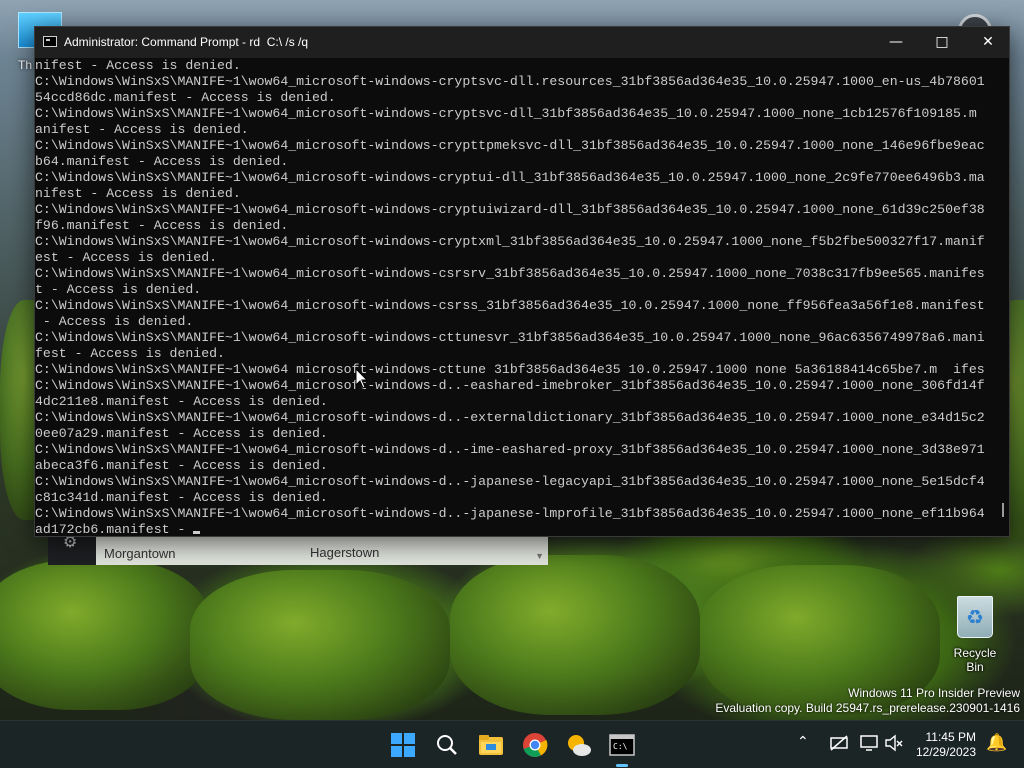 This screenshot has height=768, width=1024. Describe the element at coordinates (185, 97) in the screenshot. I see `console-line: 54ccd86dc.manifest - Access is denied.` at that location.